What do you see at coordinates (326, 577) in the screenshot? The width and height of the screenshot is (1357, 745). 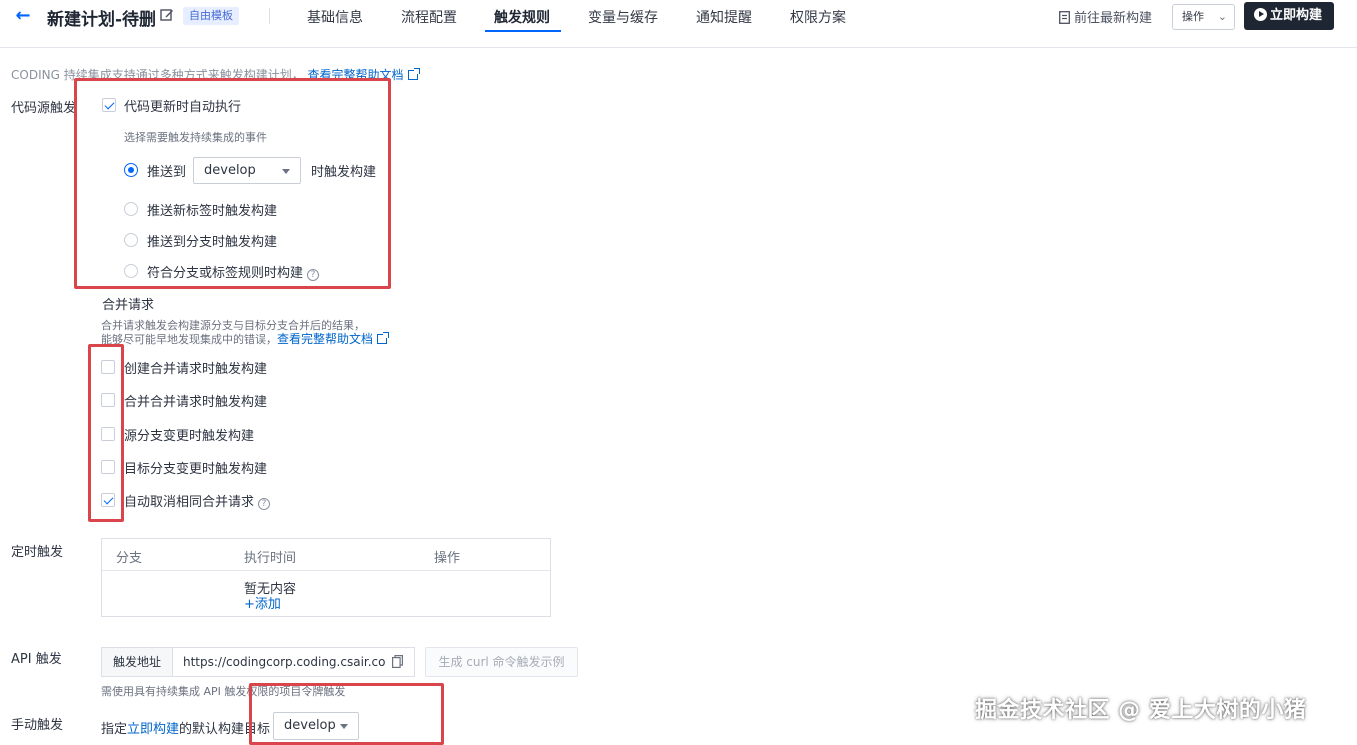 I see `schedule-table: 分支 执行时间 操作 暂无内容 +添加` at bounding box center [326, 577].